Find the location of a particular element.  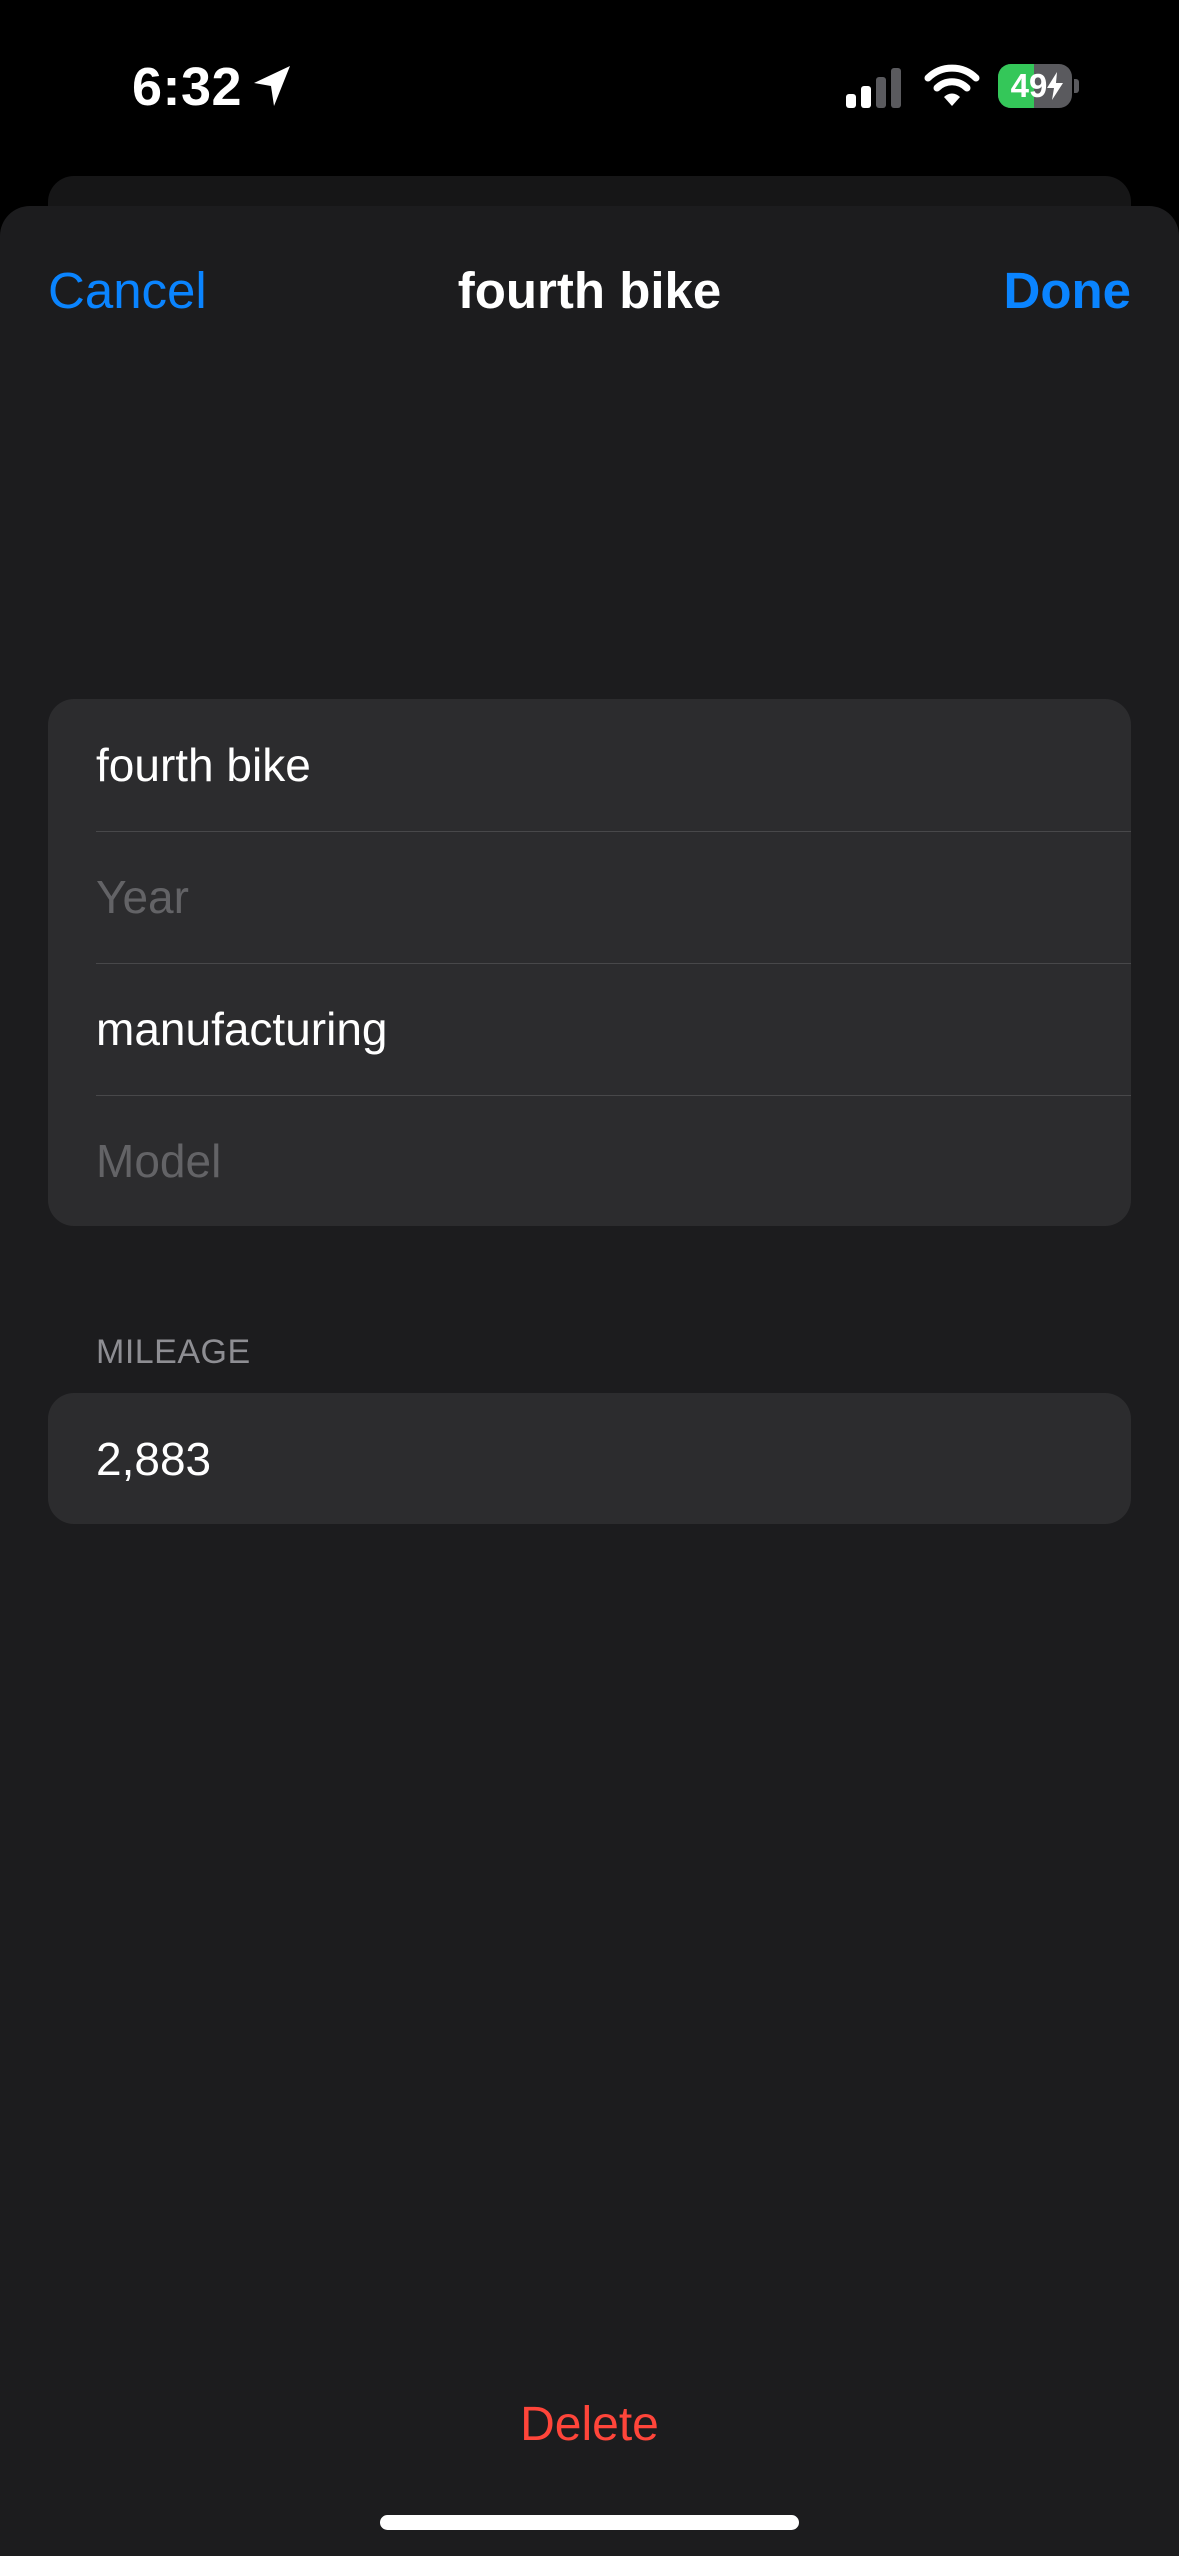

status-bar: 6:32 49 is located at coordinates (589, 87).